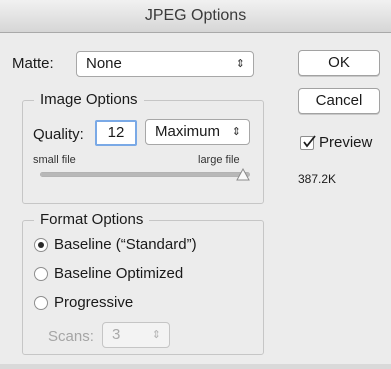 Image resolution: width=391 pixels, height=369 pixels. Describe the element at coordinates (94, 302) in the screenshot. I see `radio-label: Progressive` at that location.